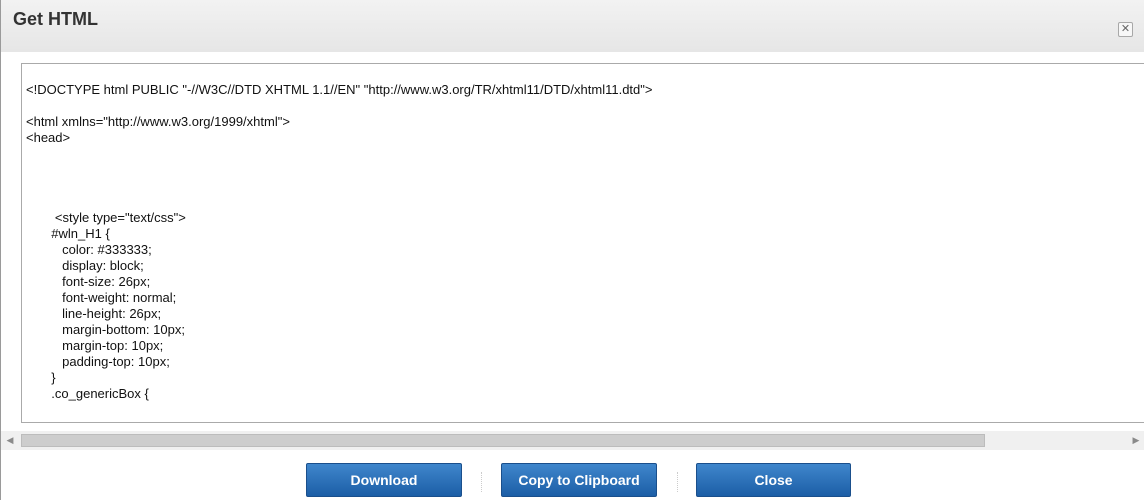 The image size is (1144, 500). What do you see at coordinates (87, 393) in the screenshot?
I see `code-line: .co_genericBox {` at bounding box center [87, 393].